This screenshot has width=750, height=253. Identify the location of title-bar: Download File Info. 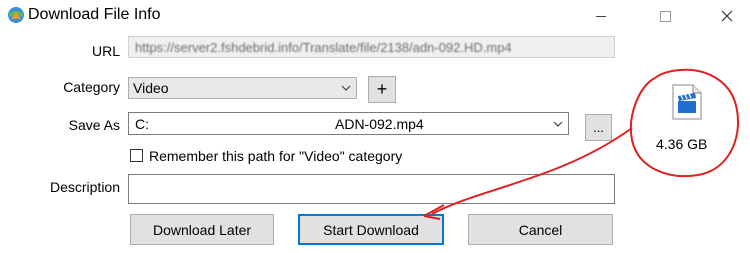
(375, 16).